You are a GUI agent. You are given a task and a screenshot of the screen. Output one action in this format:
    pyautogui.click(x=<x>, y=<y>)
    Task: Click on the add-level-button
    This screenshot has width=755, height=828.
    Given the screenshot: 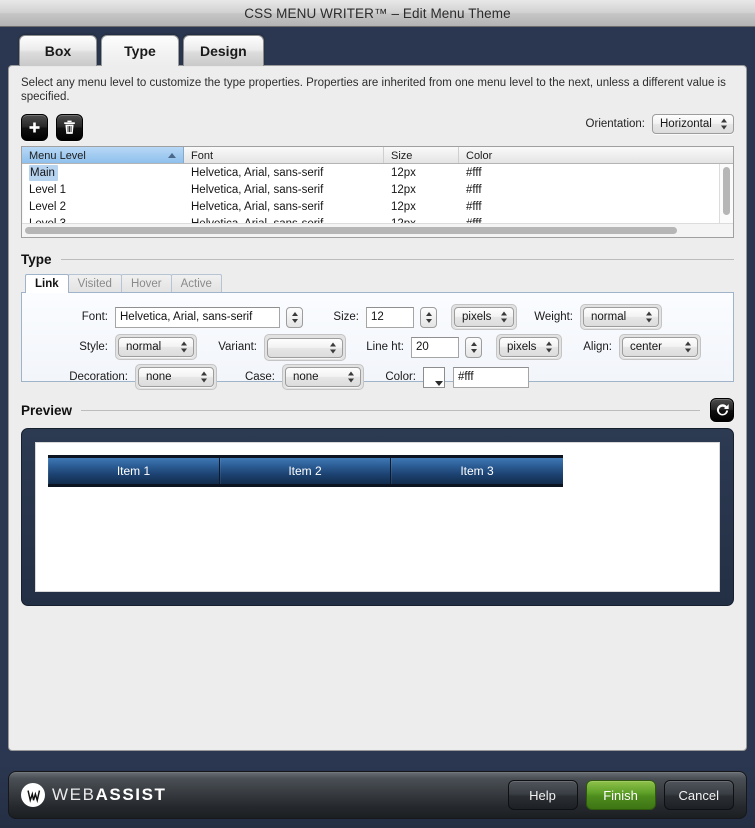 What is the action you would take?
    pyautogui.click(x=34, y=127)
    